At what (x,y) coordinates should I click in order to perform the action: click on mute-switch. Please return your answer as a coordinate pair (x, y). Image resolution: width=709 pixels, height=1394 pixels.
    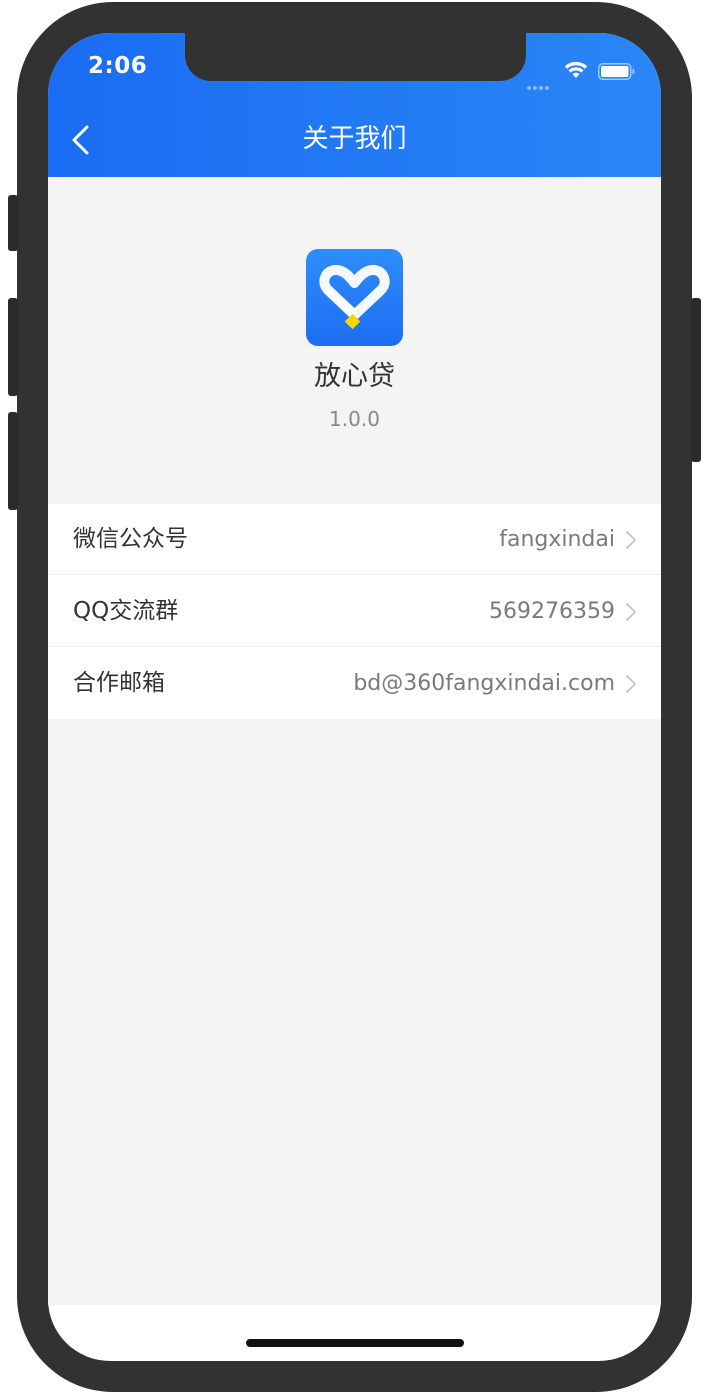
    Looking at the image, I should click on (13, 223).